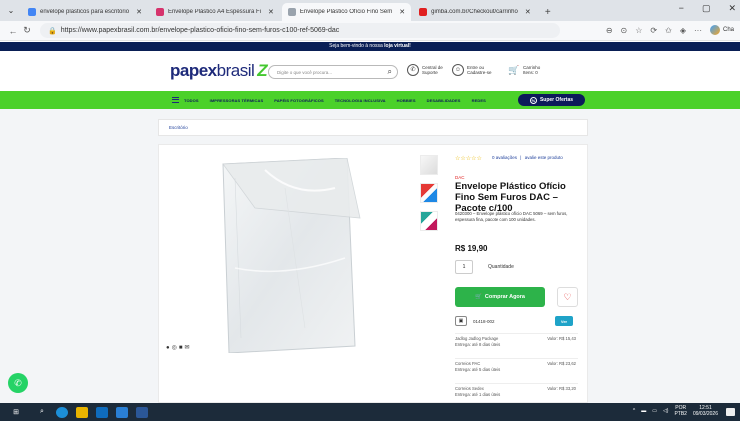  I want to click on minimize-button: −, so click(681, 8).